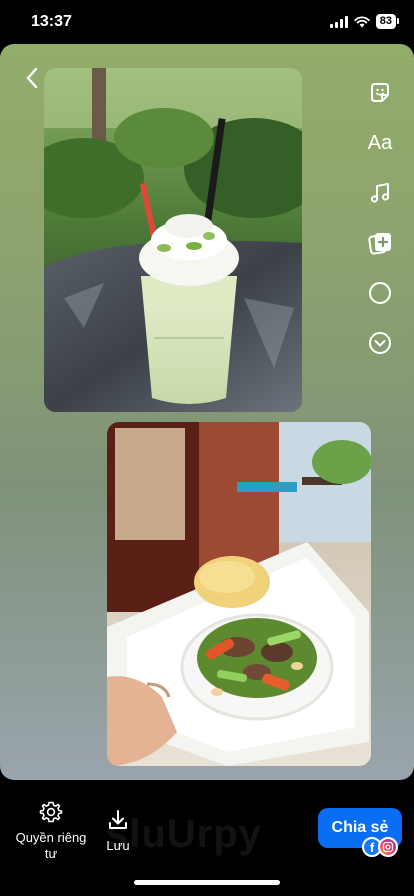 Image resolution: width=414 pixels, height=896 pixels. I want to click on cellular-signal-icon, so click(338, 21).